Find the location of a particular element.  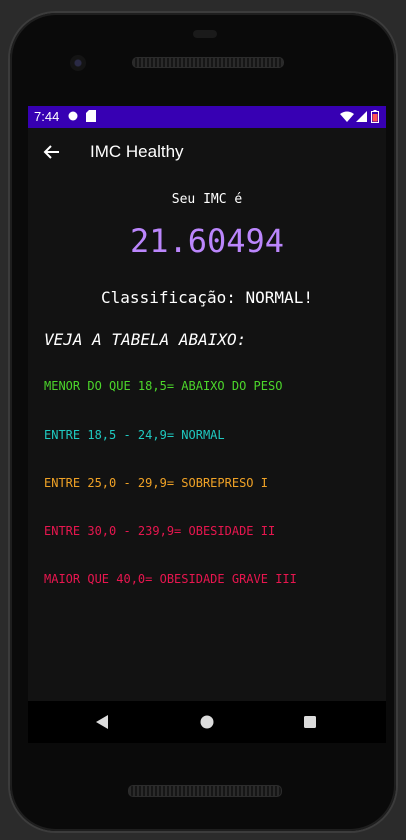

front-camera is located at coordinates (78, 63).